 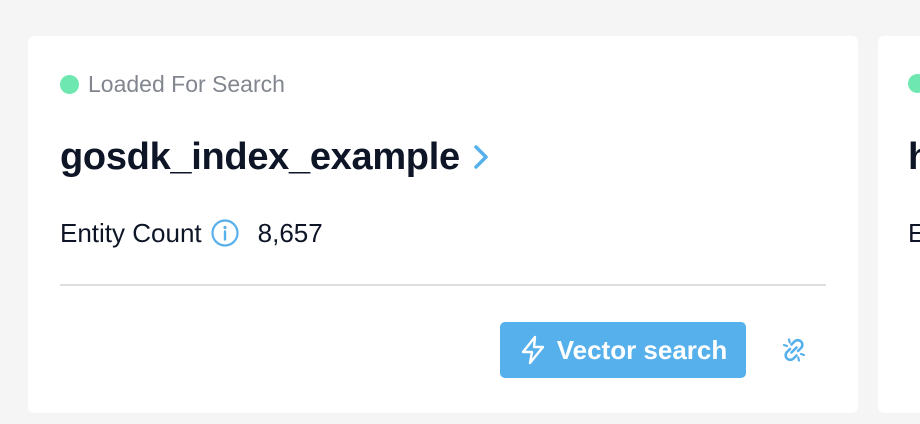 I want to click on entity-count-label: Entity Count, so click(x=131, y=232).